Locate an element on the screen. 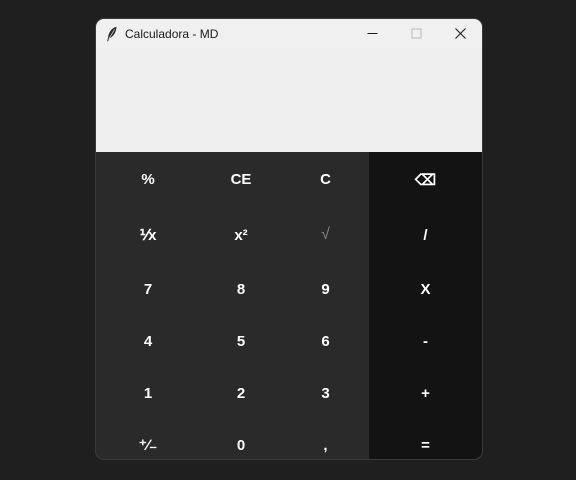 Image resolution: width=576 pixels, height=480 pixels. maximize-icon is located at coordinates (416, 33).